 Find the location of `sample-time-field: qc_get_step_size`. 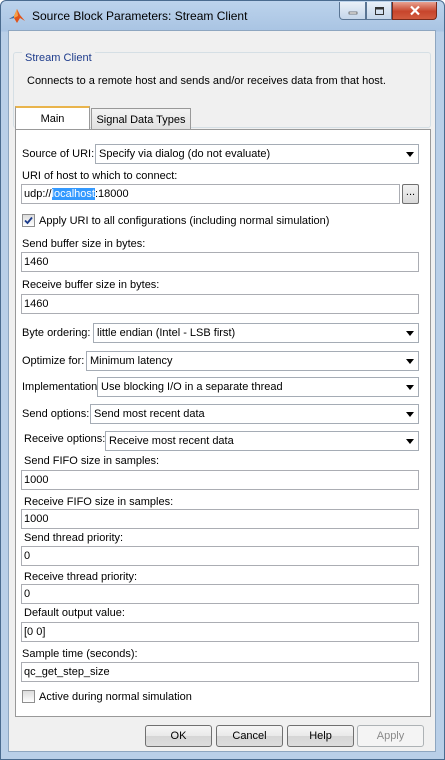

sample-time-field: qc_get_step_size is located at coordinates (220, 672).